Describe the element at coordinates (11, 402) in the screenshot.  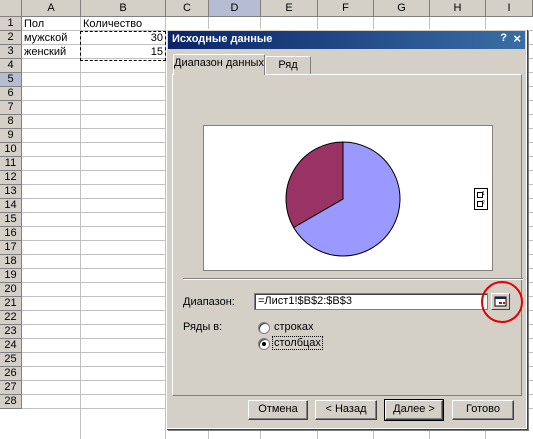
I see `row-header-28: 28` at that location.